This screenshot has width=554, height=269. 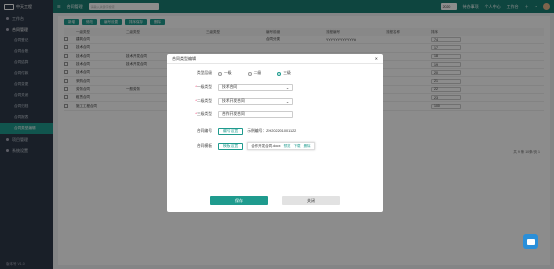 What do you see at coordinates (239, 200) in the screenshot?
I see `save-button: 保存` at bounding box center [239, 200].